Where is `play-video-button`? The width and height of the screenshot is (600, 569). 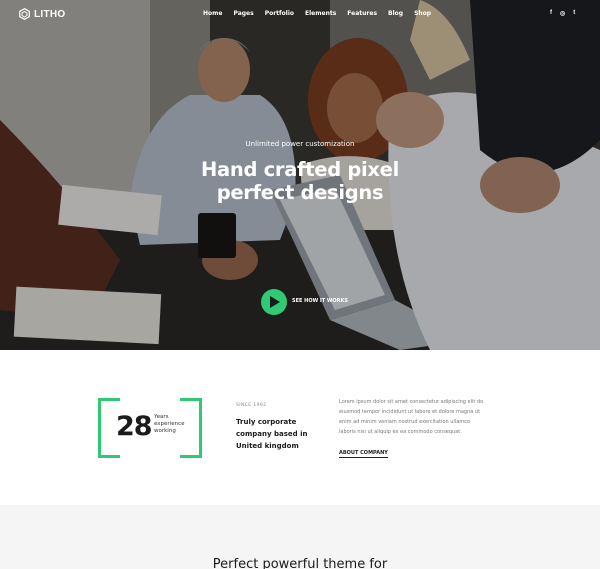 play-video-button is located at coordinates (274, 302).